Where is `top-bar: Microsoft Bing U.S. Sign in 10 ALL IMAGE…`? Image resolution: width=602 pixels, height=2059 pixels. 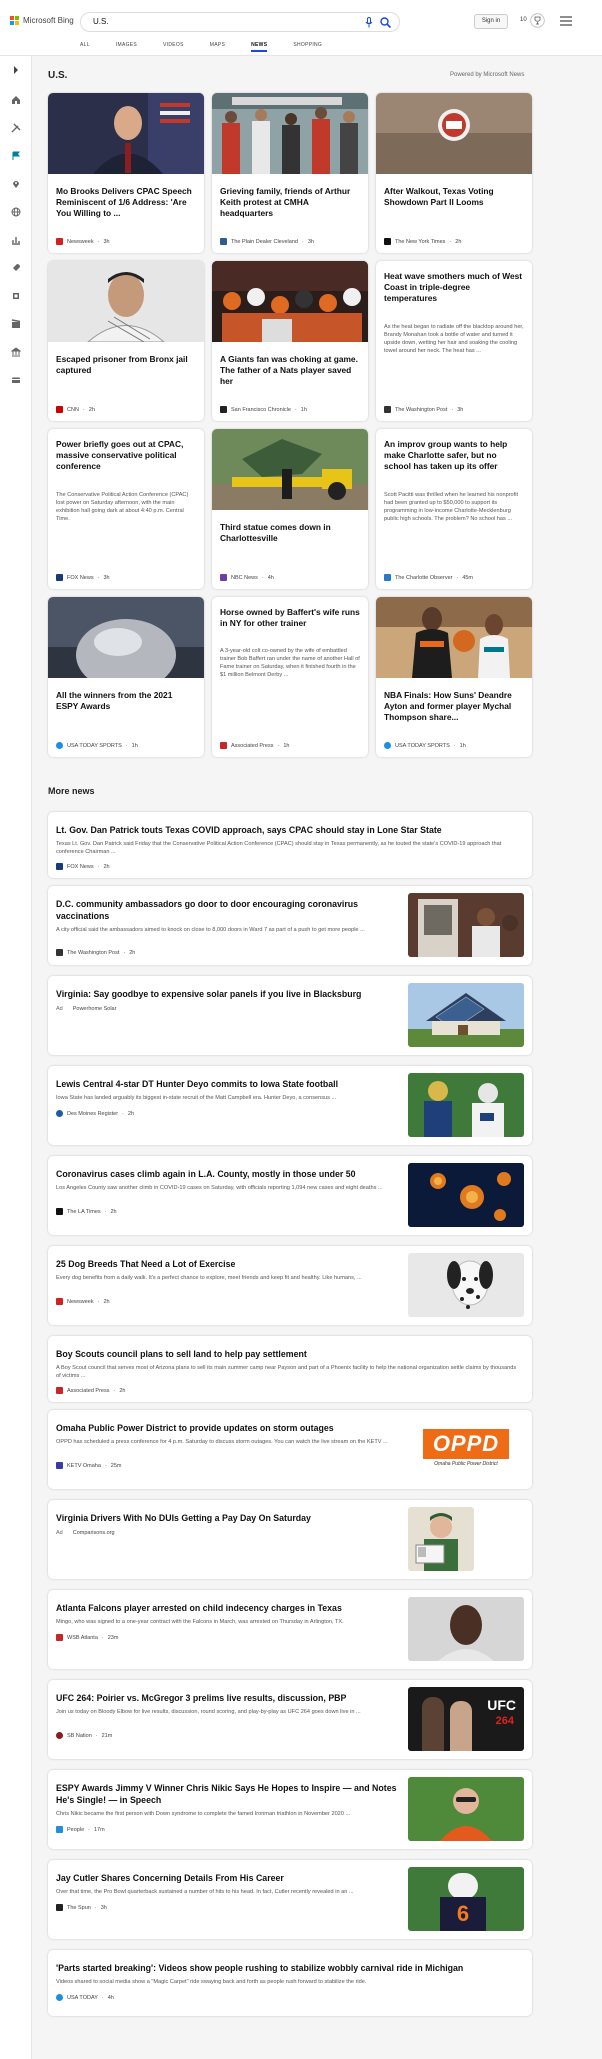
top-bar: Microsoft Bing U.S. Sign in 10 ALL IMAGE… is located at coordinates (301, 28).